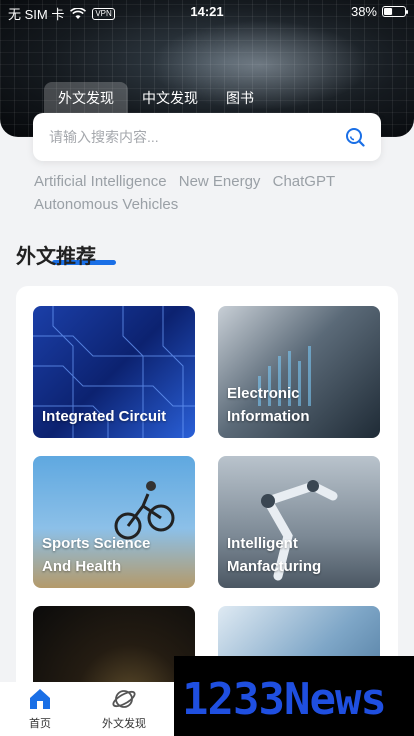 Image resolution: width=414 pixels, height=736 pixels. I want to click on battery-fill, so click(388, 11).